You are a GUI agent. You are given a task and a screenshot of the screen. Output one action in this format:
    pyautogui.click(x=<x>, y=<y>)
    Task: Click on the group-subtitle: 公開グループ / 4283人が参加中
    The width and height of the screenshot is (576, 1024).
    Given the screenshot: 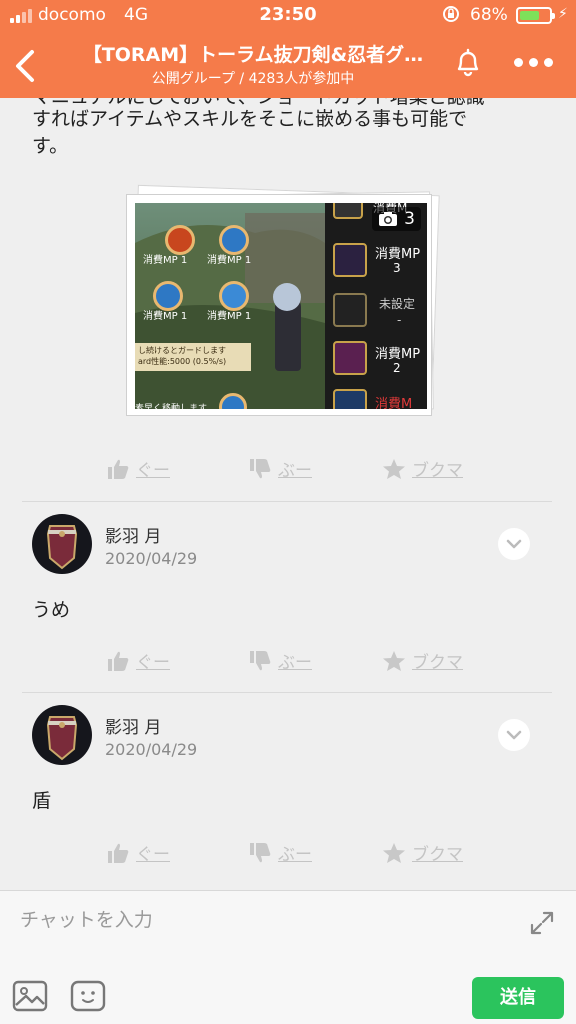 What is the action you would take?
    pyautogui.click(x=253, y=79)
    